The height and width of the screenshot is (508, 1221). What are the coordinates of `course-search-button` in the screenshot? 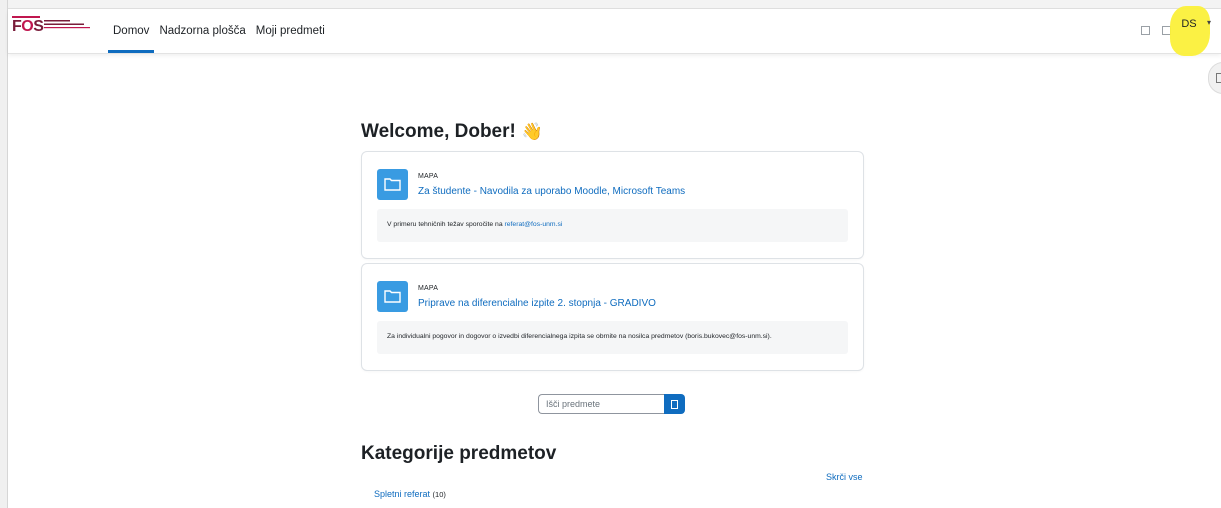 It's located at (674, 404).